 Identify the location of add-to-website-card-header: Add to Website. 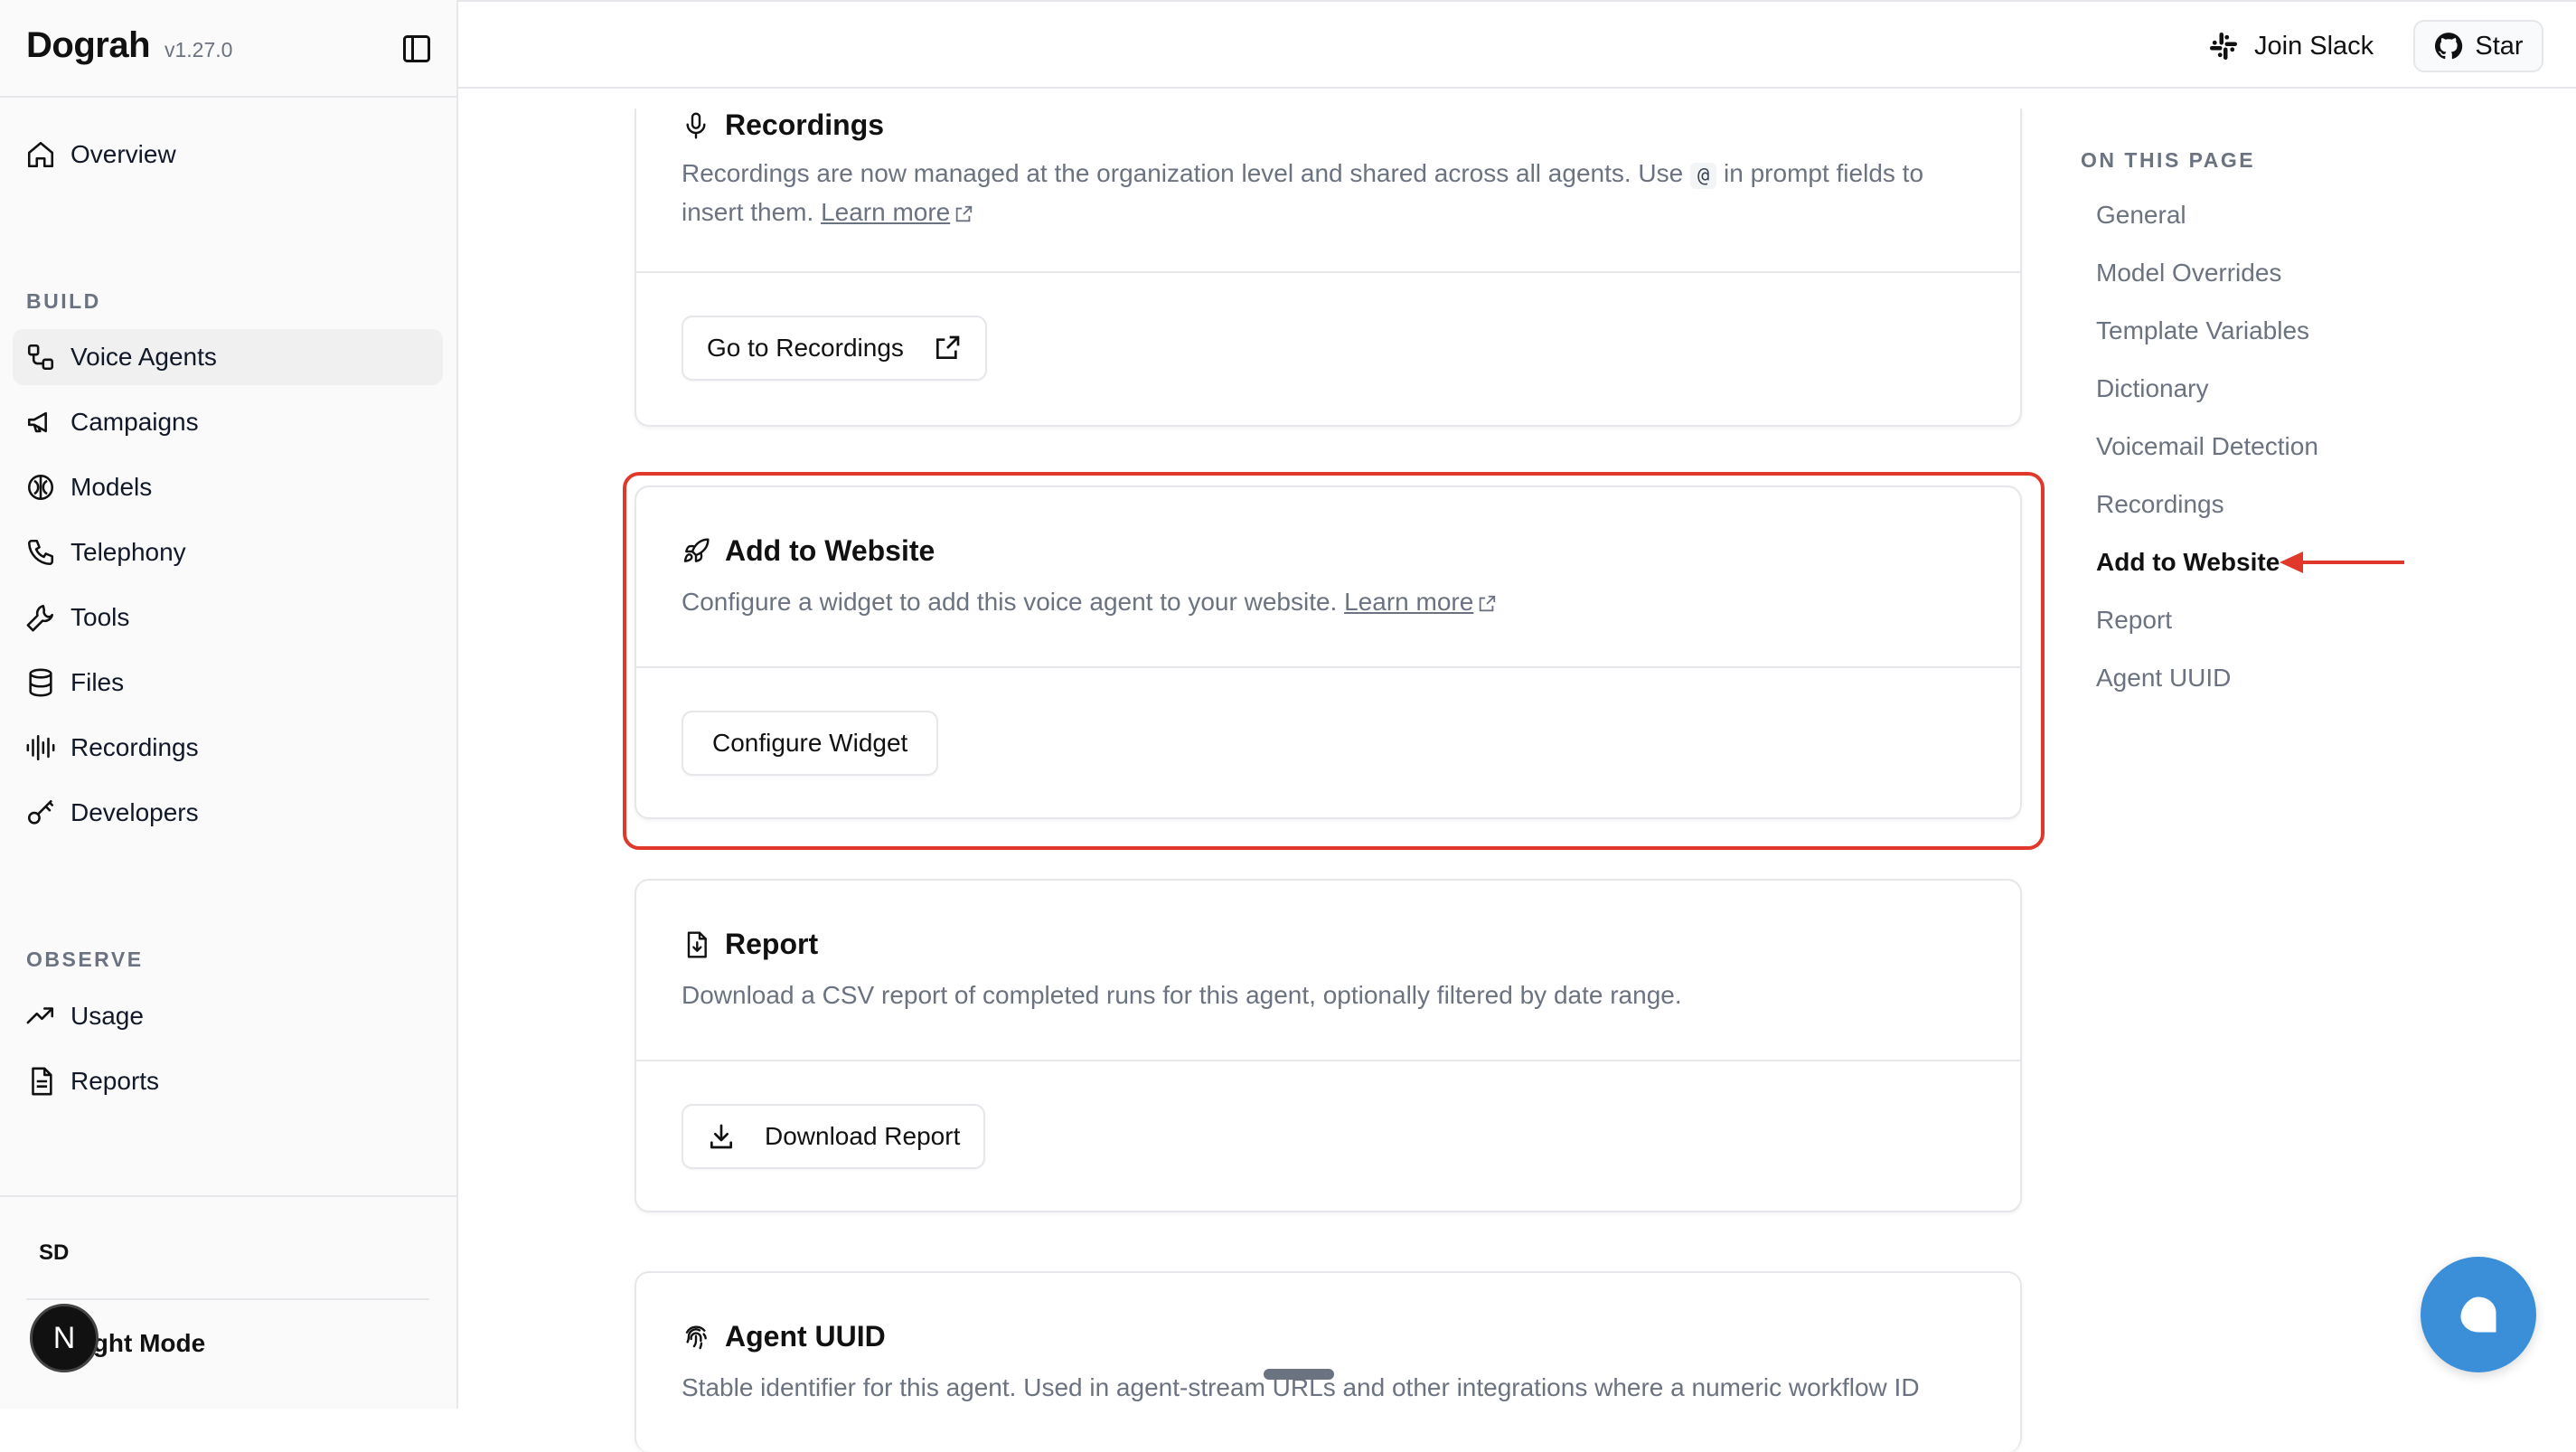
(809, 551).